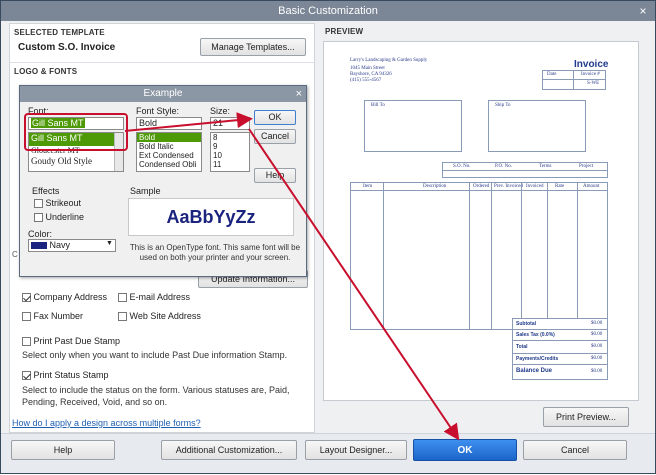 The height and width of the screenshot is (475, 656). Describe the element at coordinates (188, 122) in the screenshot. I see `arrow-to-dialog-ok` at that location.